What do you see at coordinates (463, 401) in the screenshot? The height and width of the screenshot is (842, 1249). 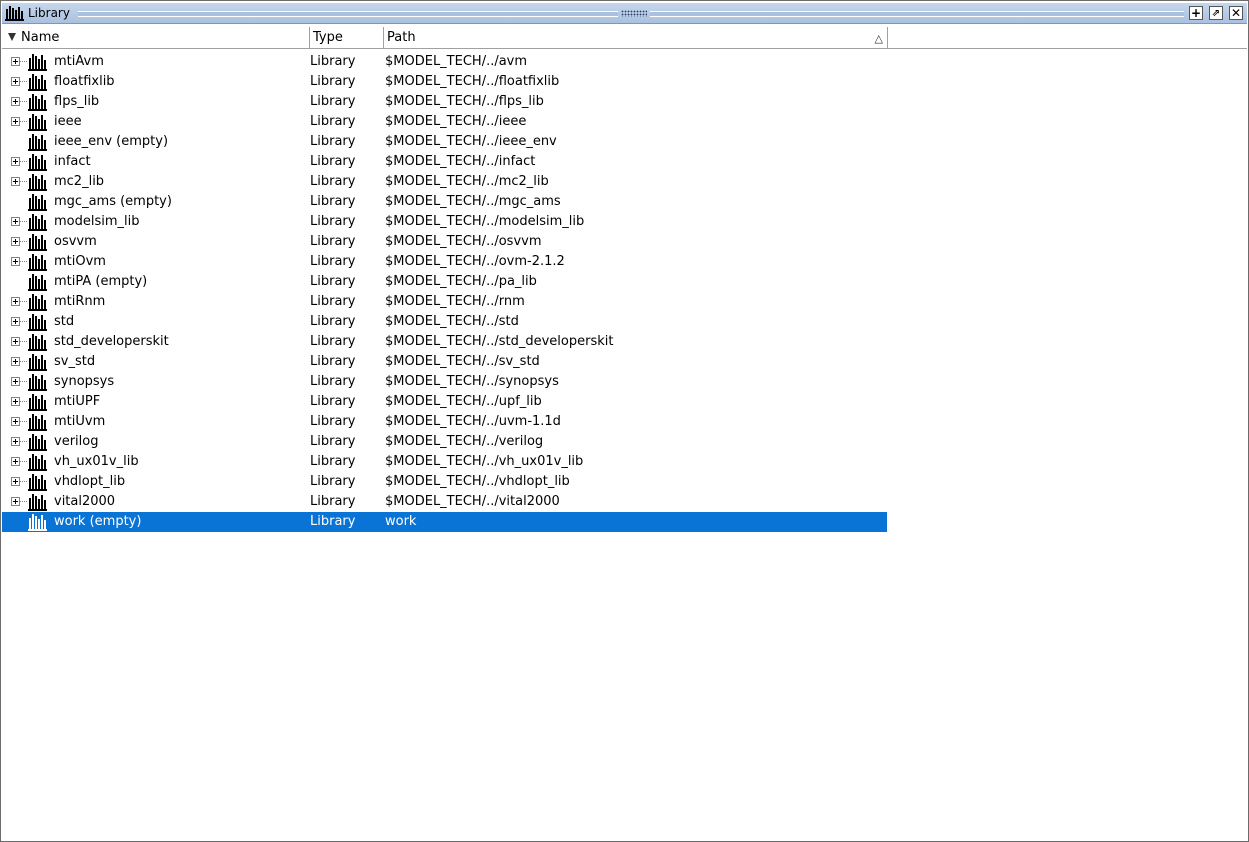 I see `library-path: $MODEL_TECH/../upf_lib` at bounding box center [463, 401].